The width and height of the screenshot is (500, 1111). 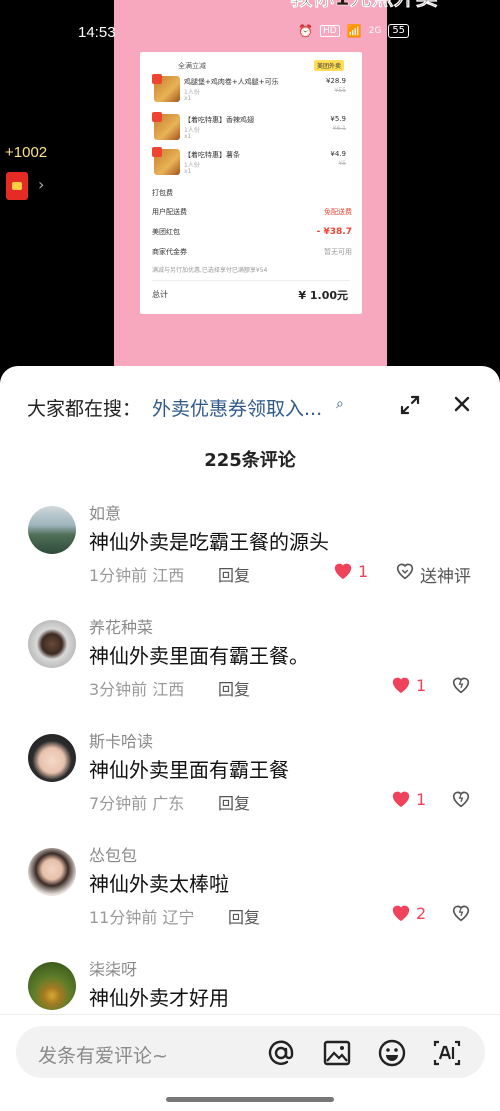 What do you see at coordinates (250, 557) in the screenshot?
I see `comment-item: 如意 神仙外卖是吃霸王餐的源头 1分钟前 江西 回复 1 送神评` at bounding box center [250, 557].